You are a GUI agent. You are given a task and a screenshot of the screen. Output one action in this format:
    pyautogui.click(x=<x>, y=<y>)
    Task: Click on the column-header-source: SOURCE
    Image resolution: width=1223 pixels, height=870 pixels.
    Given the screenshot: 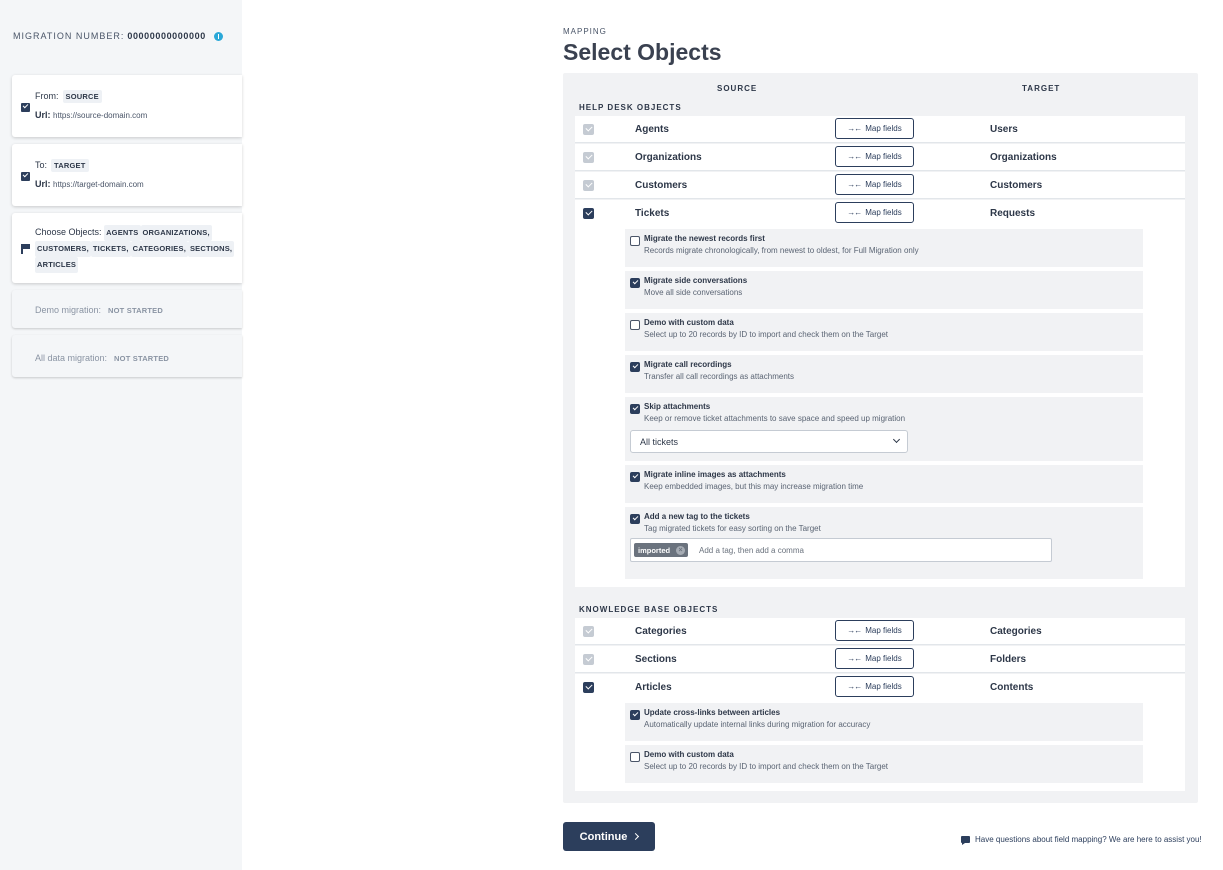 What is the action you would take?
    pyautogui.click(x=737, y=88)
    